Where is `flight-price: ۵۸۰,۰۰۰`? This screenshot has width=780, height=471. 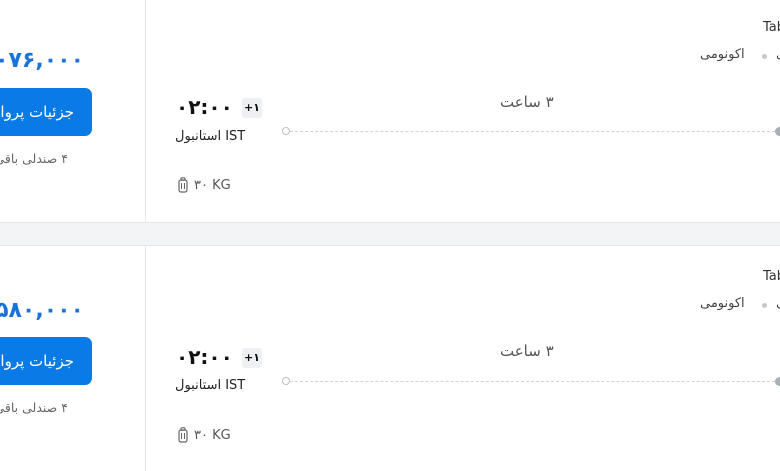 flight-price: ۵۸۰,۰۰۰ is located at coordinates (42, 310).